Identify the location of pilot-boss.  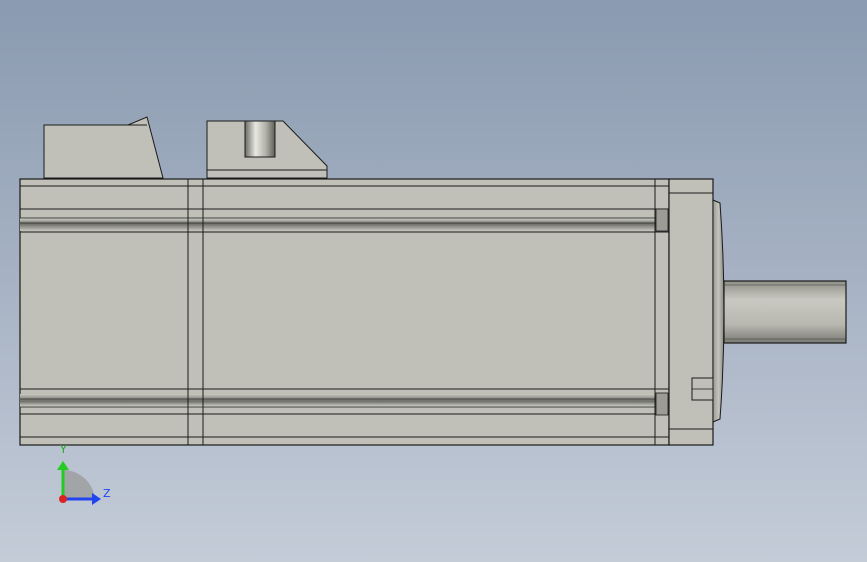
(718, 311).